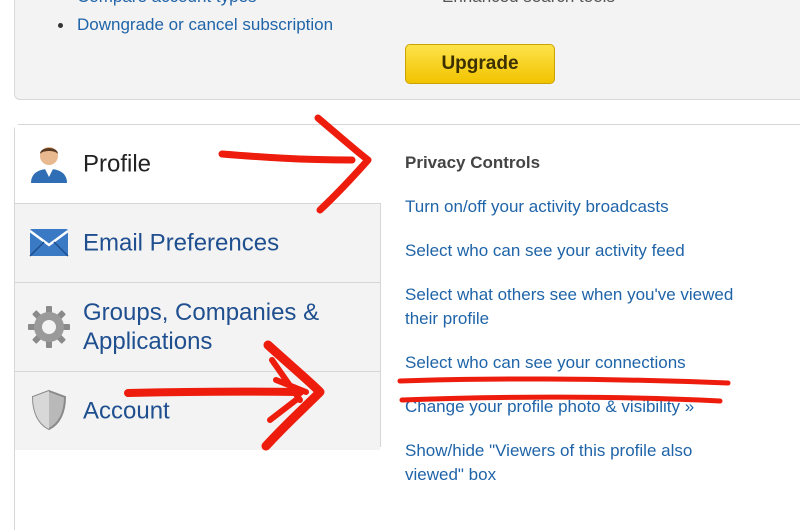  I want to click on gear-icon, so click(49, 327).